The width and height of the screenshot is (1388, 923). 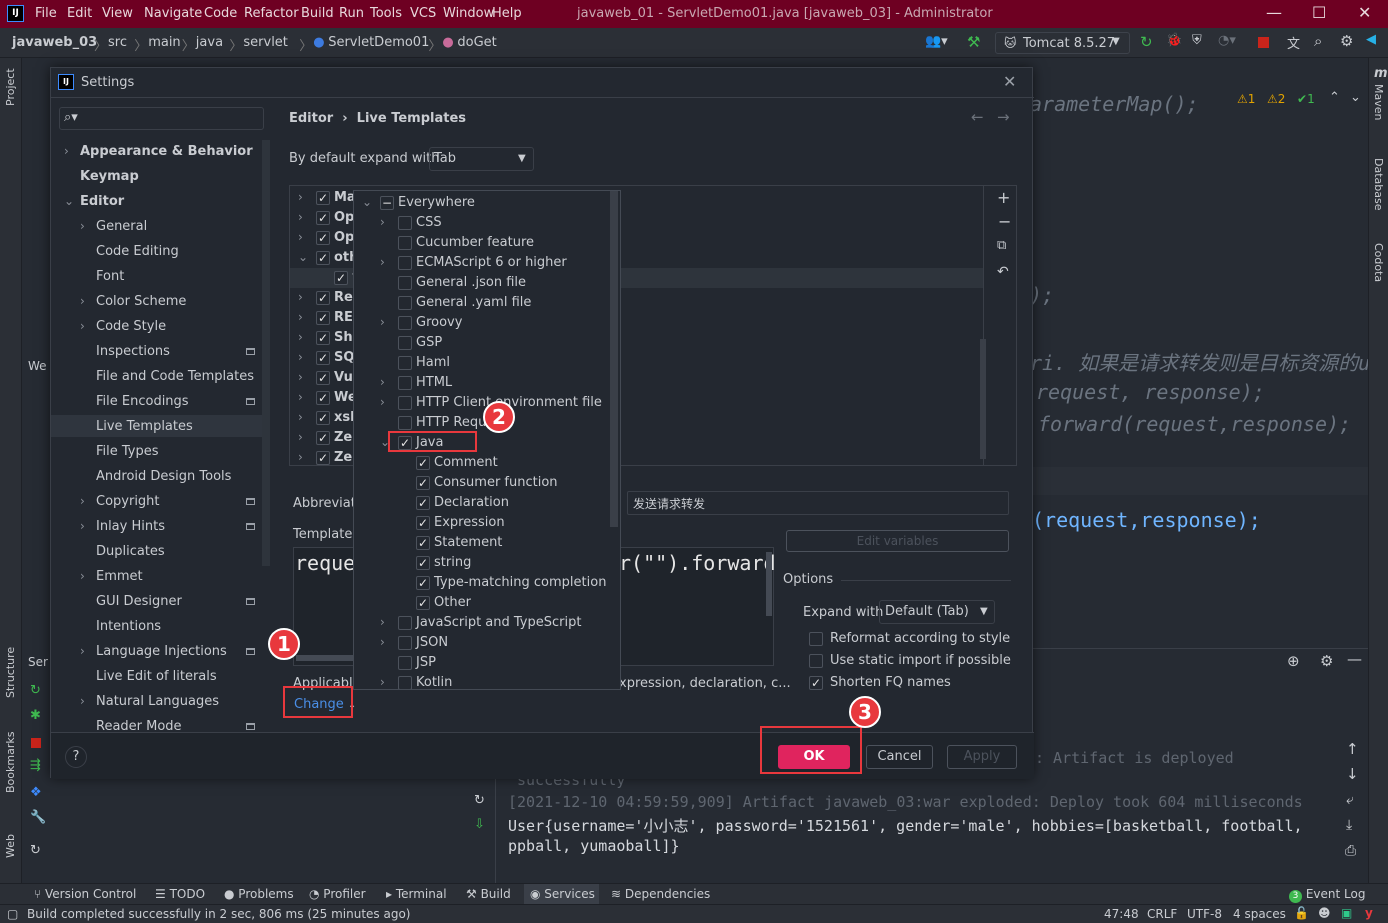 What do you see at coordinates (466, 462) in the screenshot?
I see `context-item: Comment` at bounding box center [466, 462].